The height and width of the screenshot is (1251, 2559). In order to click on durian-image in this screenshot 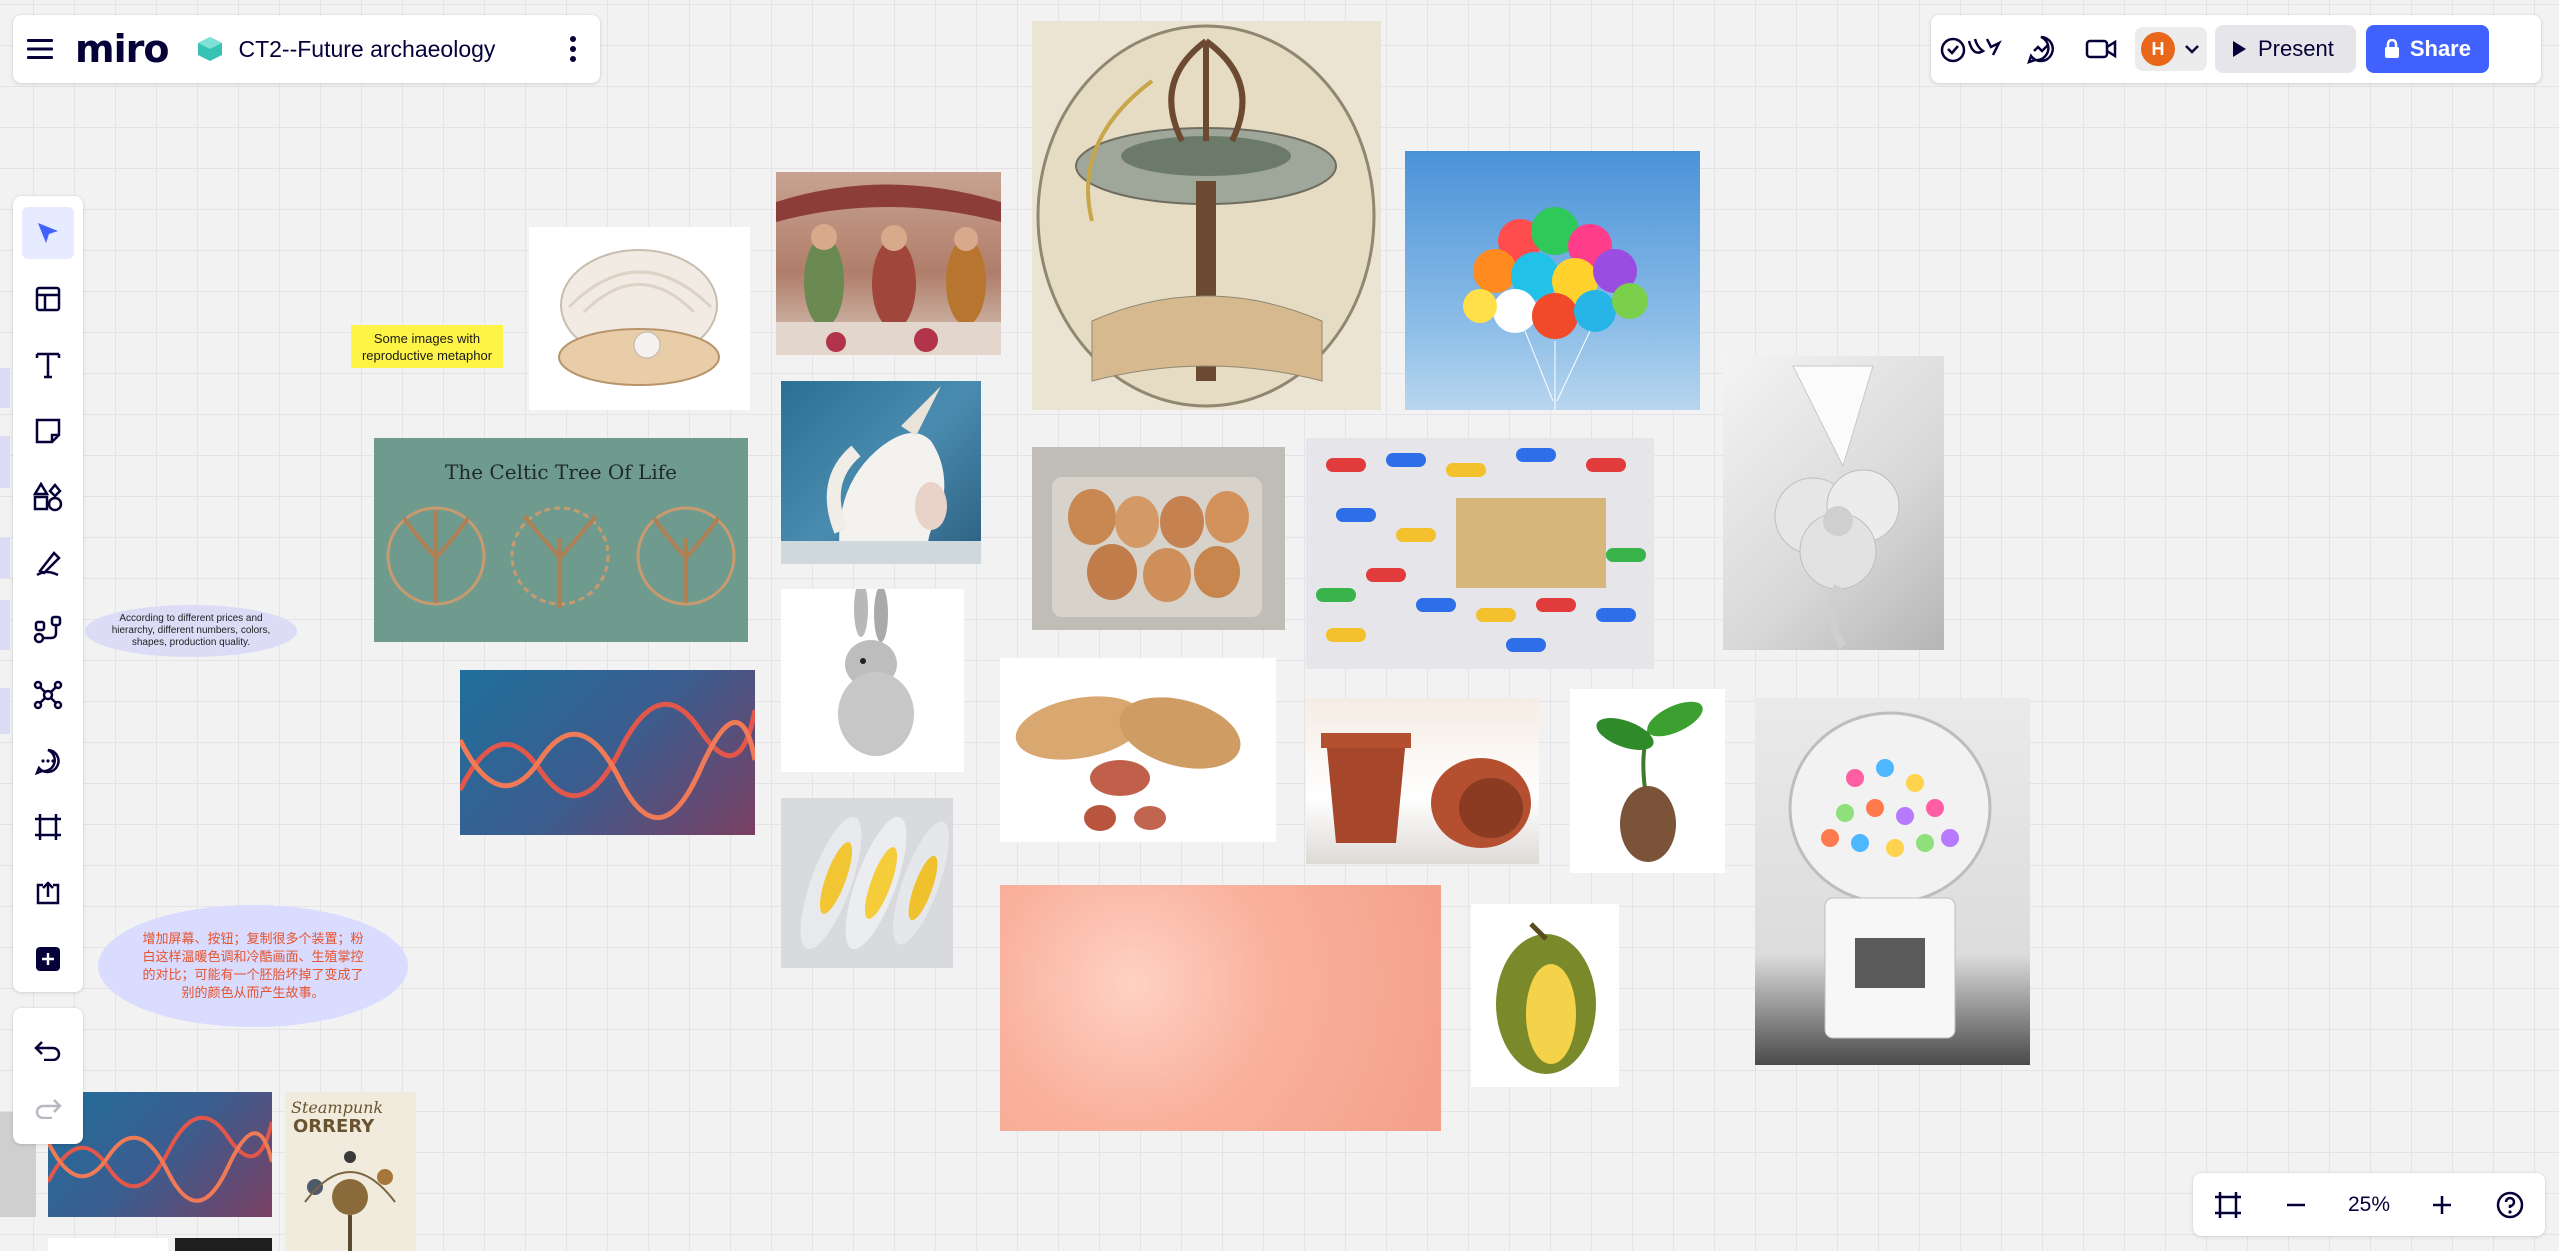, I will do `click(1545, 995)`.